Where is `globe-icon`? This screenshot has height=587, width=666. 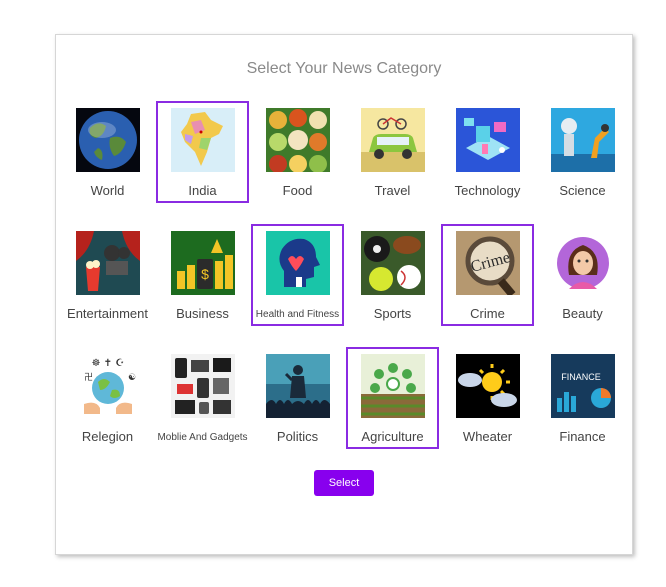 globe-icon is located at coordinates (107, 140).